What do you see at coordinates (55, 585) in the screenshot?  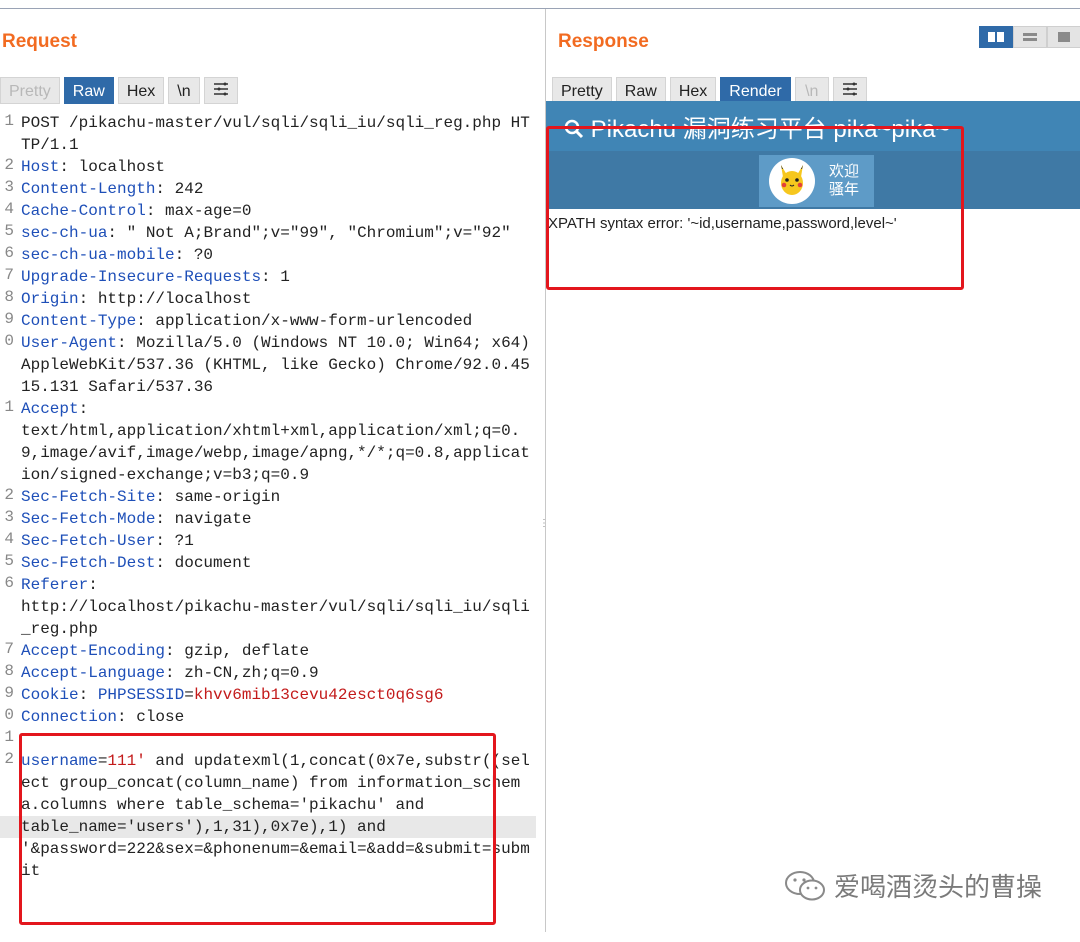 I see `header-name: Referer` at bounding box center [55, 585].